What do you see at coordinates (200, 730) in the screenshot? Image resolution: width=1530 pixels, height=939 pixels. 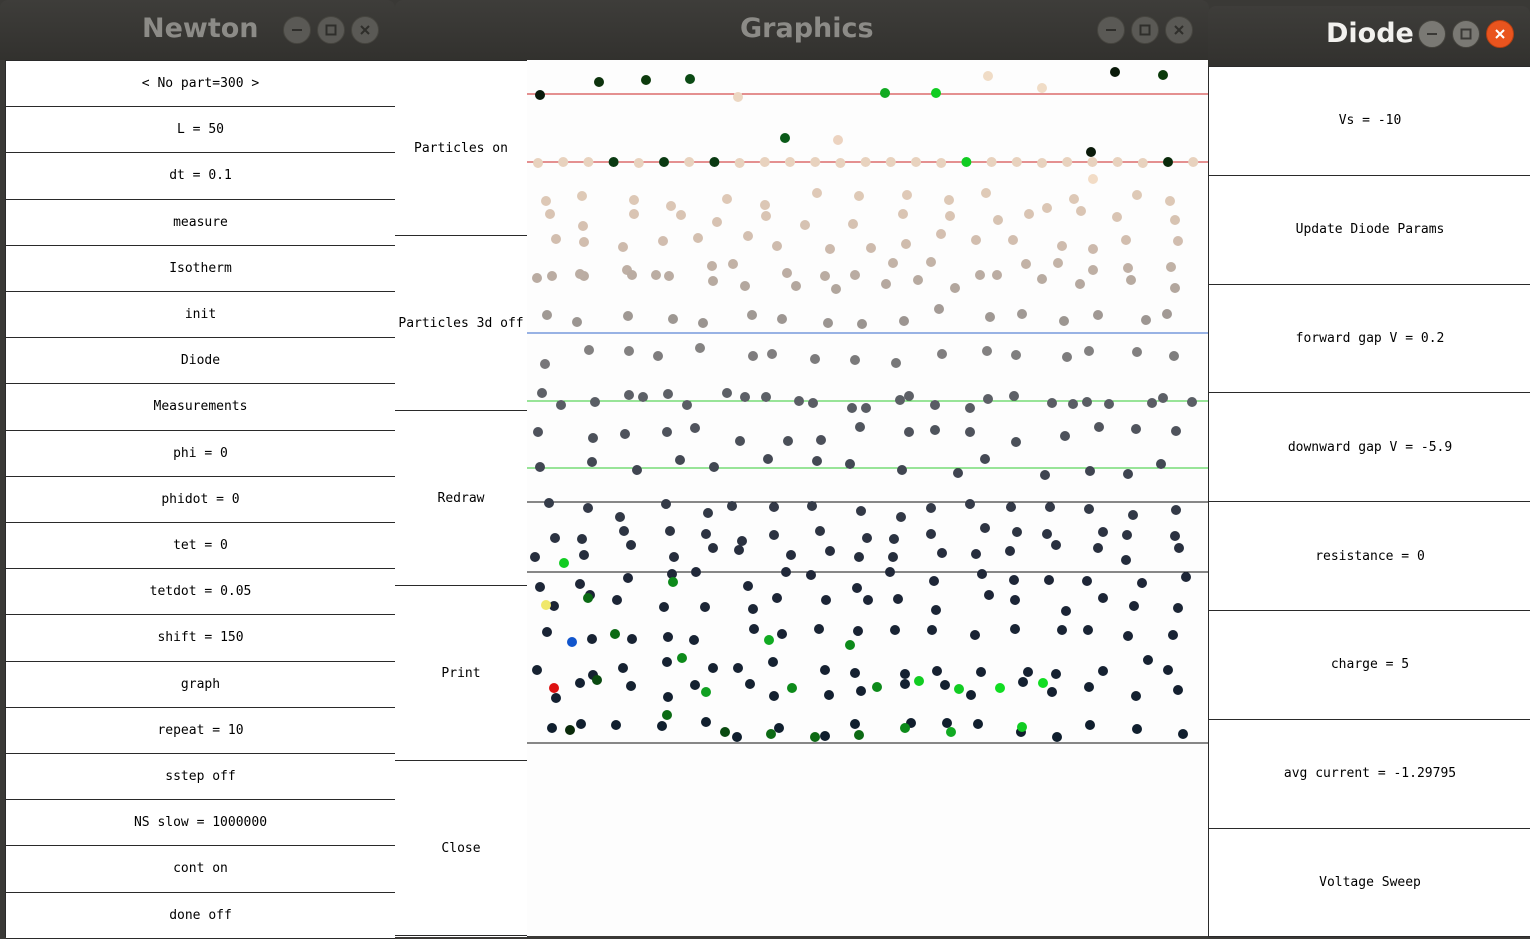 I see `newton-menu-item: repeat = 10` at bounding box center [200, 730].